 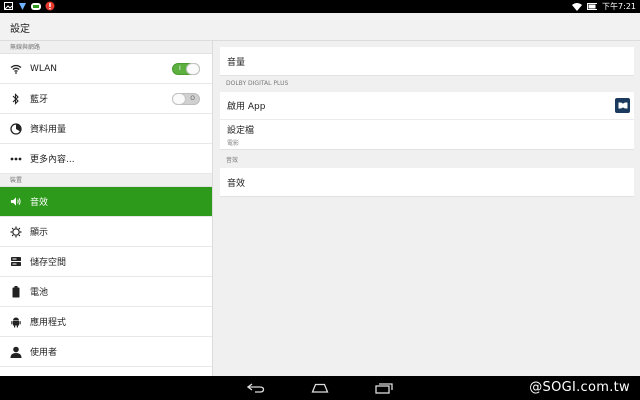 What do you see at coordinates (36, 6) in the screenshot?
I see `app-notification-icon` at bounding box center [36, 6].